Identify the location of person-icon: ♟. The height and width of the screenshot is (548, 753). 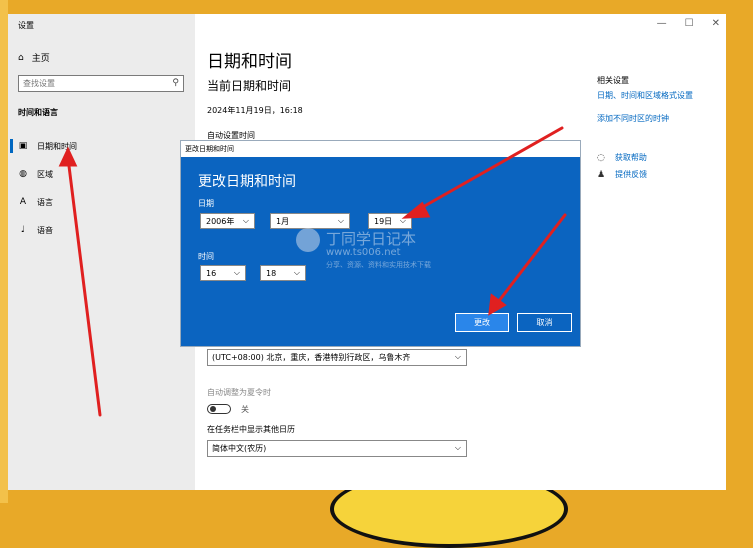
(601, 174).